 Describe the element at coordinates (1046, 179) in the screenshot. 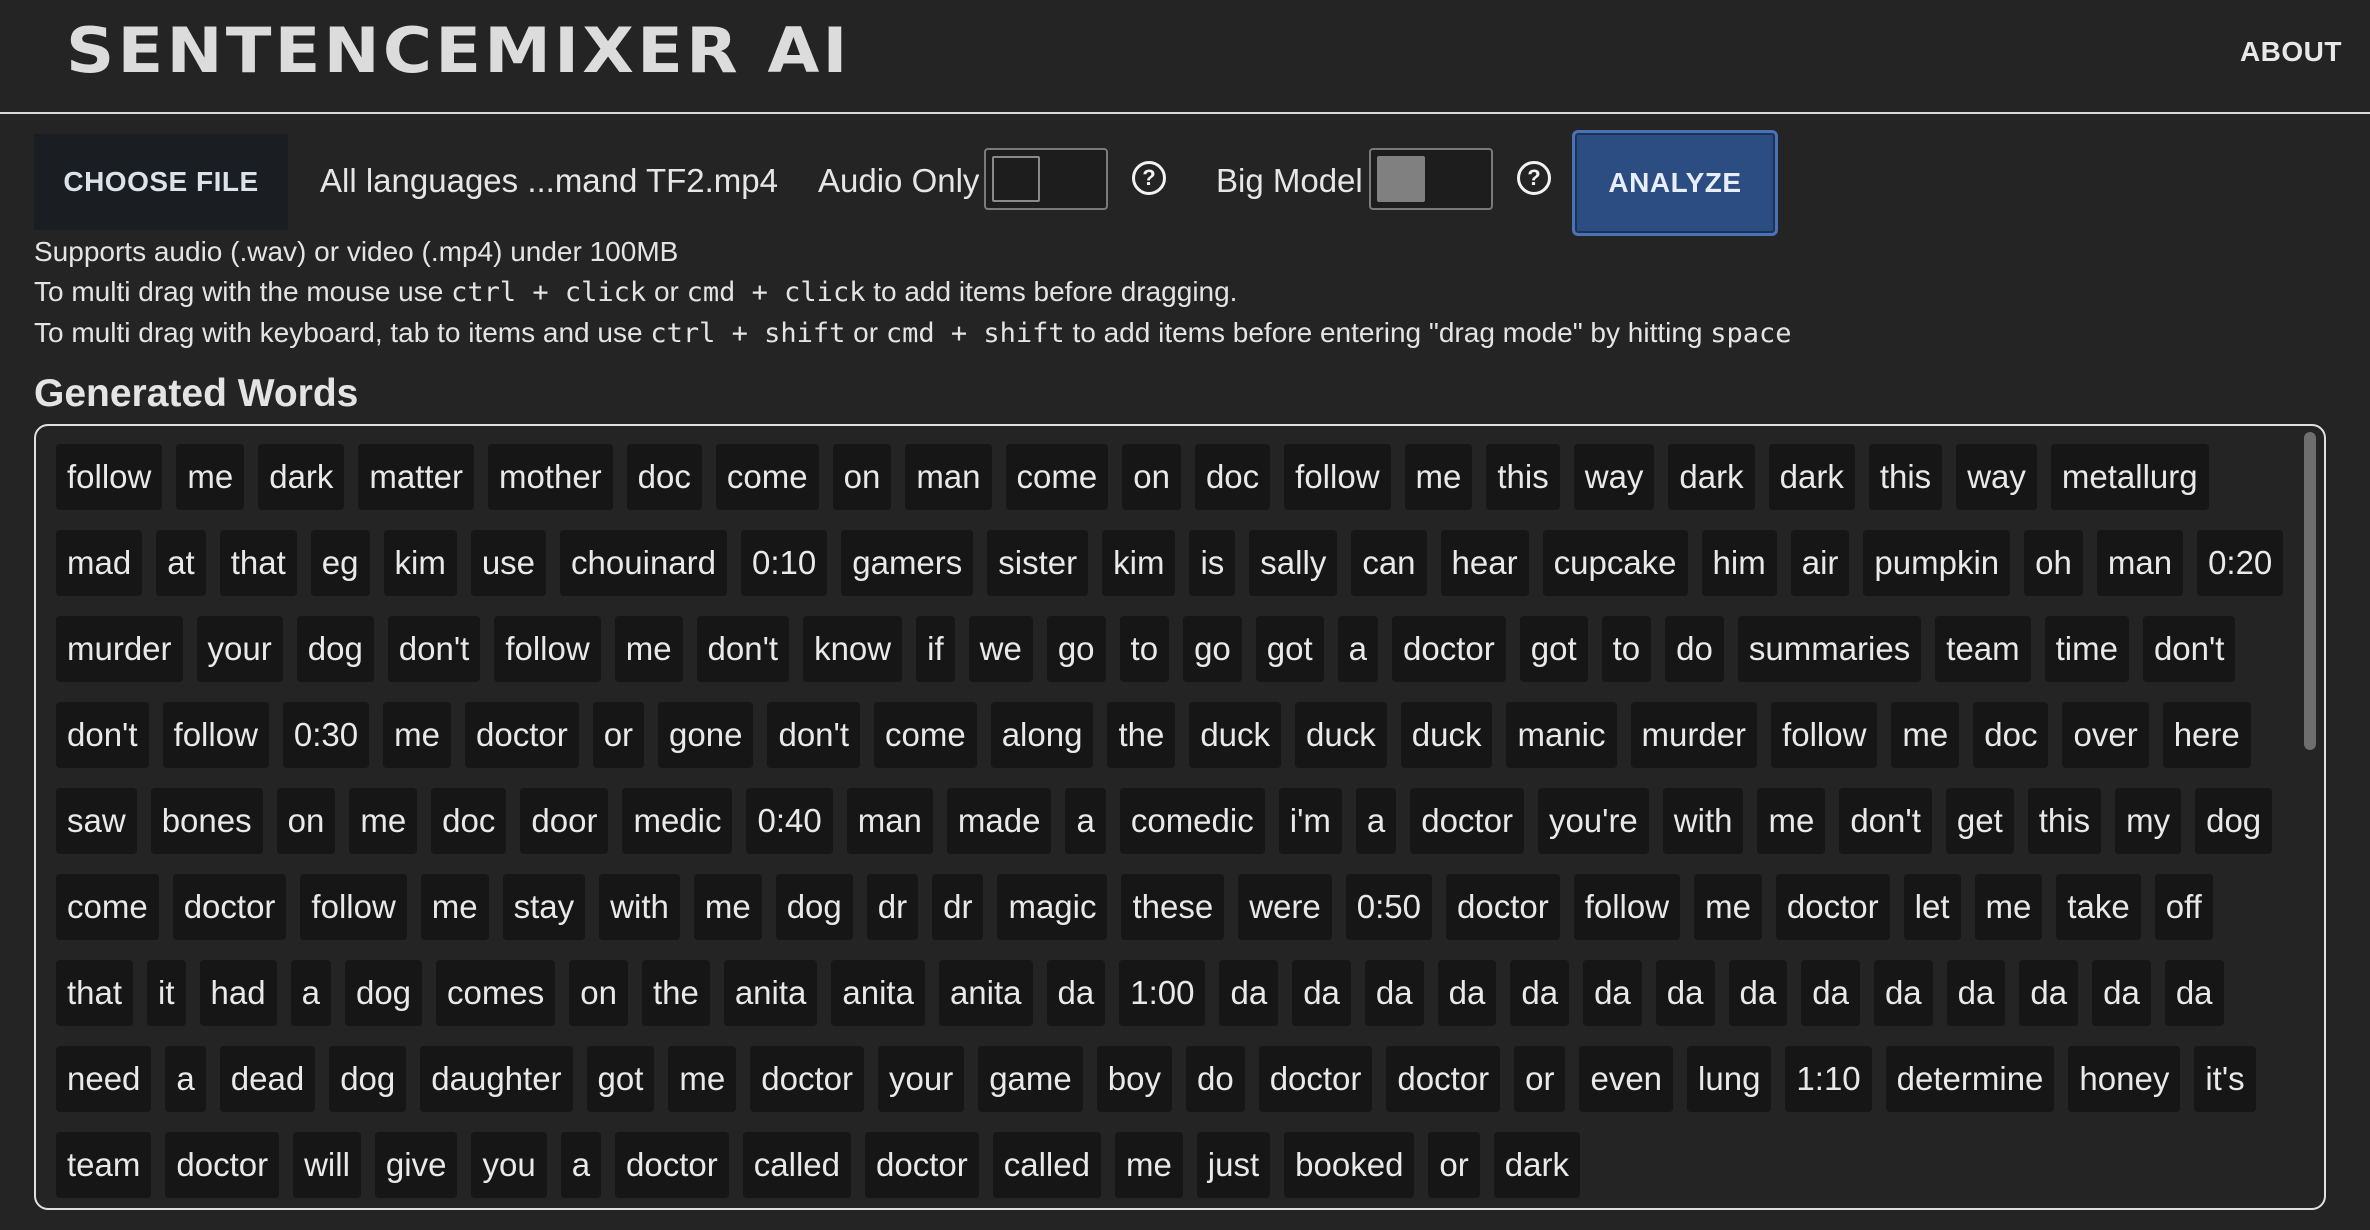

I see `audio-only-toggle` at that location.